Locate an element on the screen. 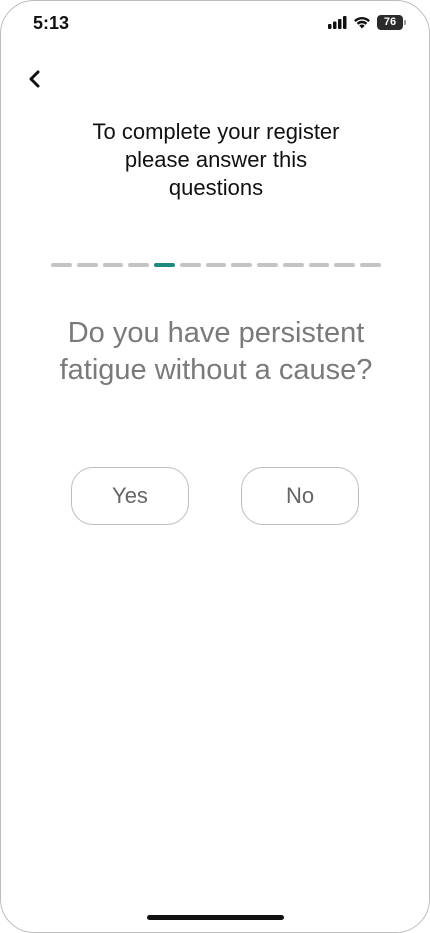  no-button: No is located at coordinates (300, 496).